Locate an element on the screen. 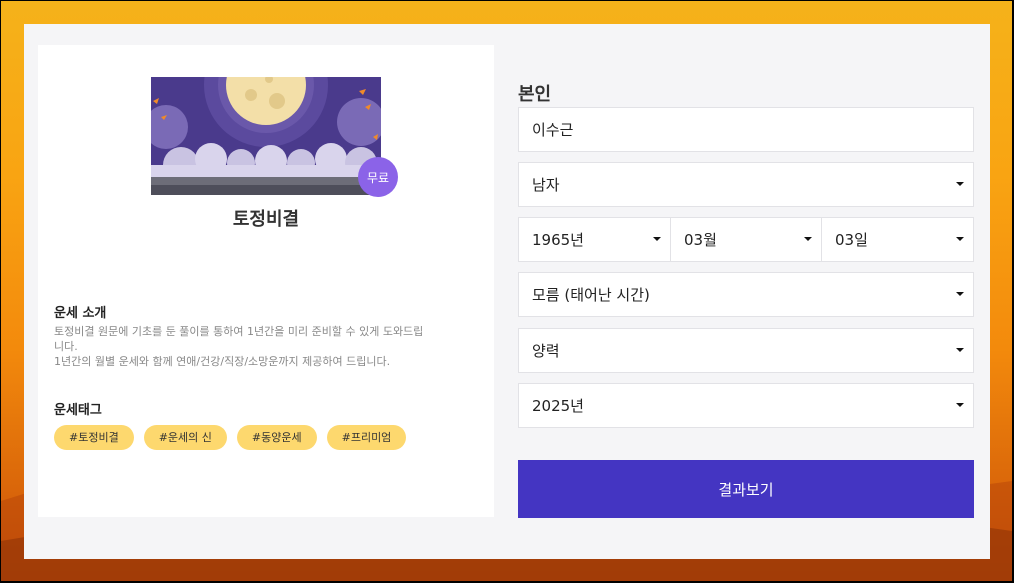  target-year-select: 2025년 is located at coordinates (746, 405).